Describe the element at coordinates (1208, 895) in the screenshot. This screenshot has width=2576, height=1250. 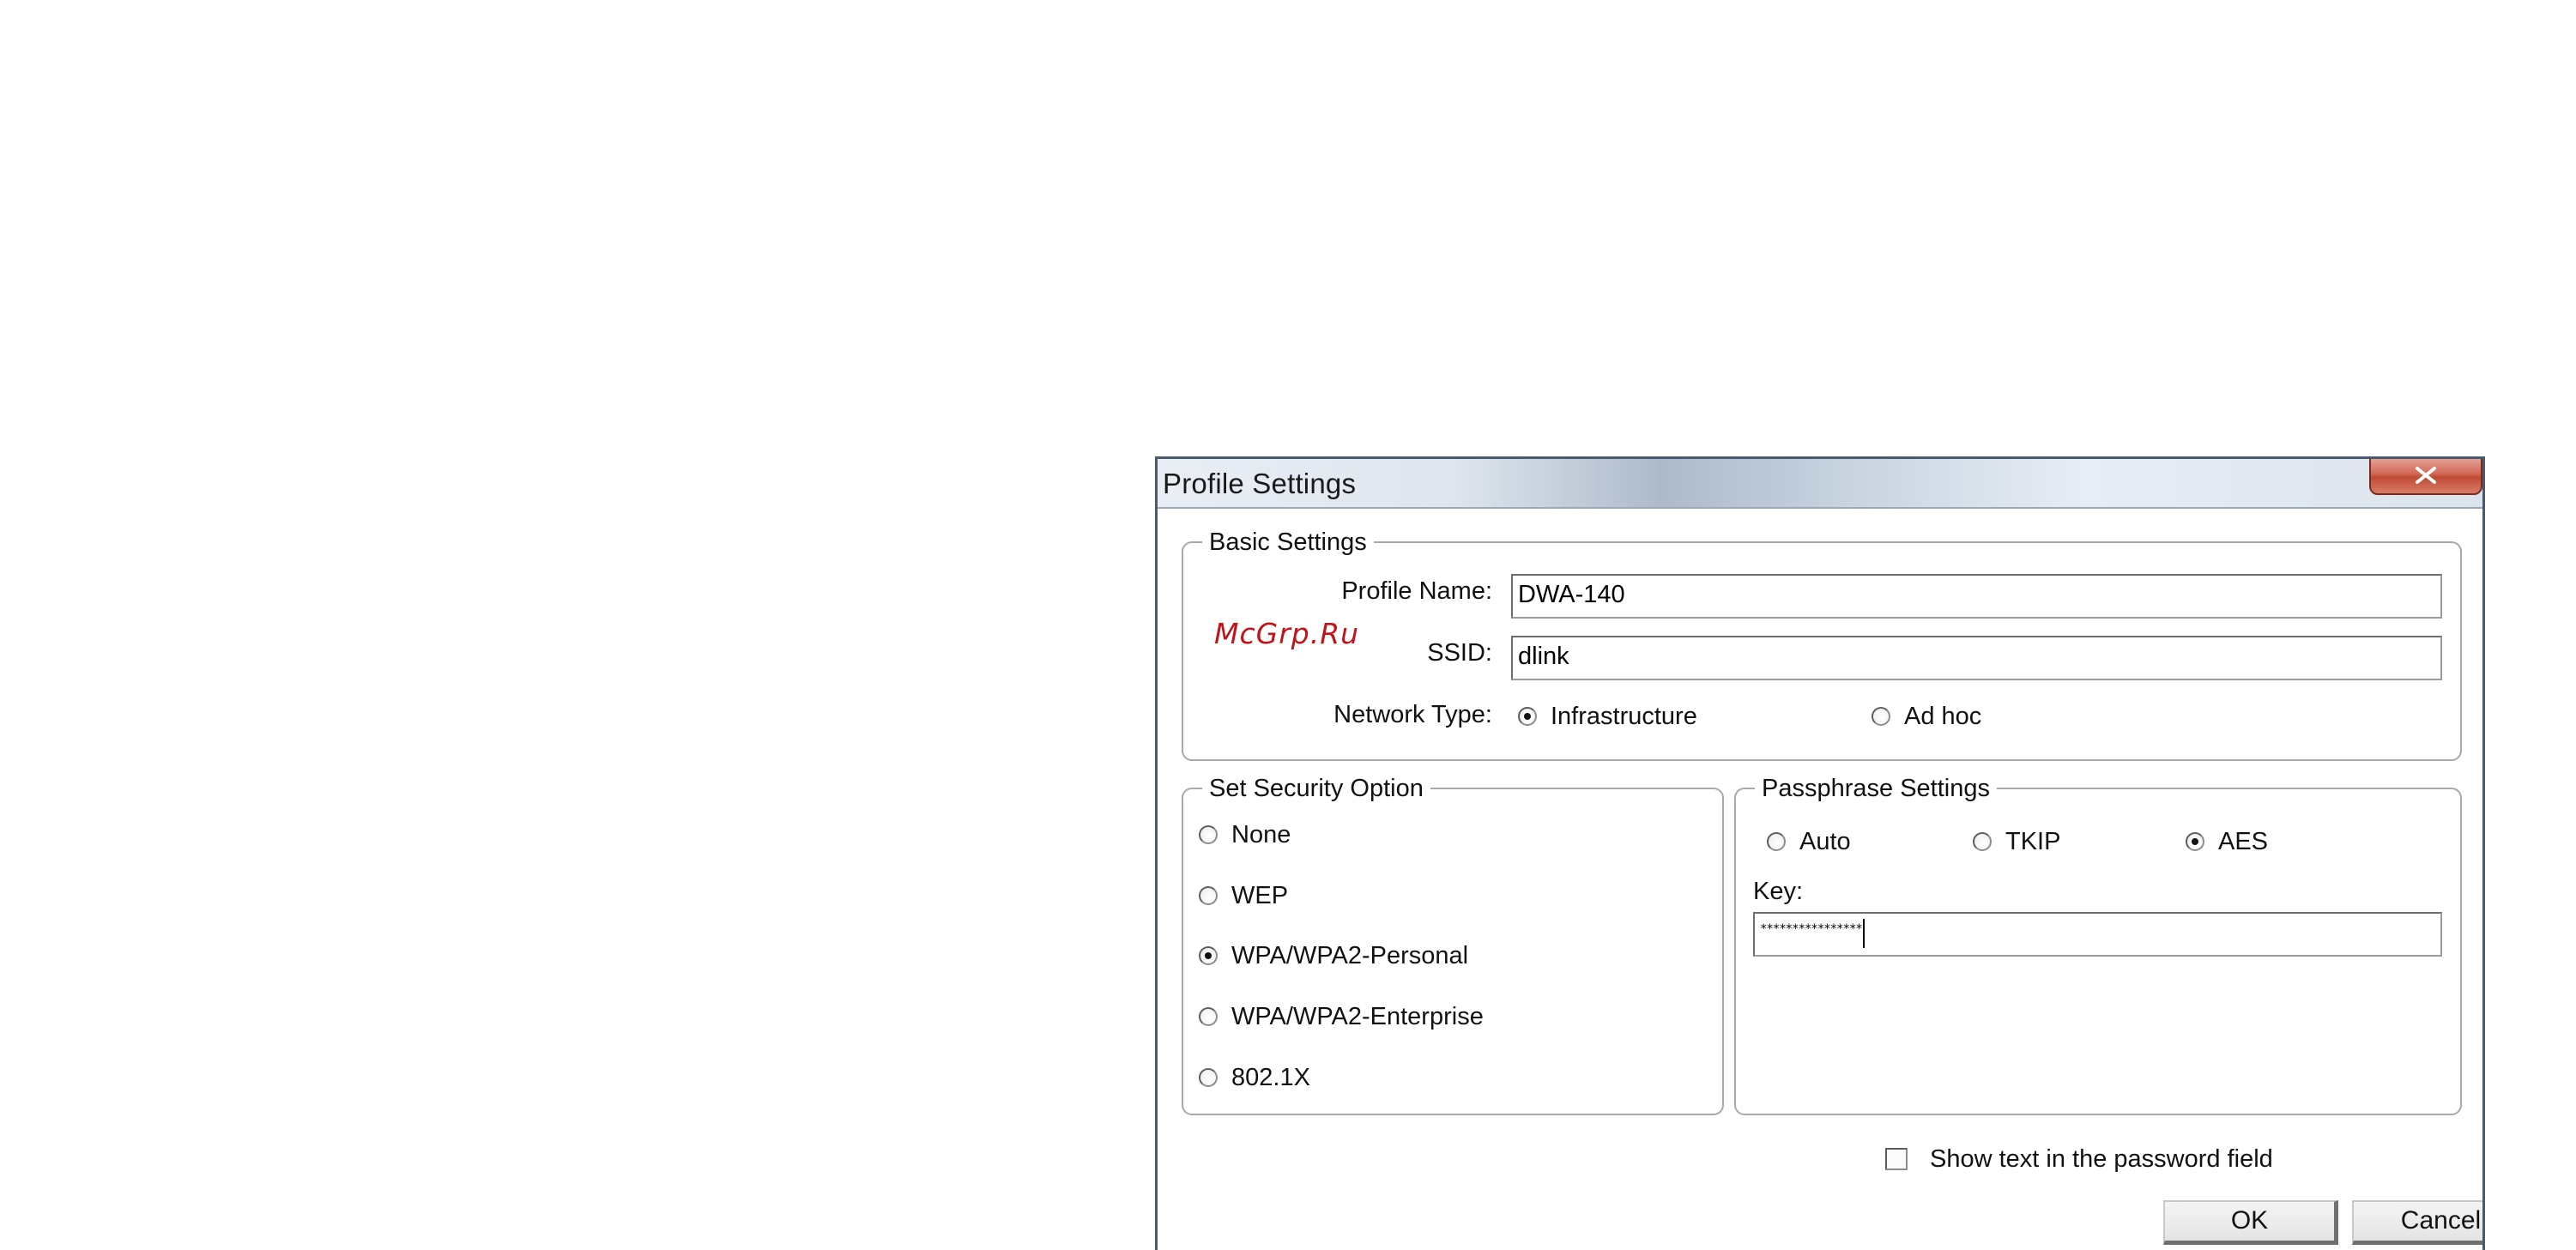
I see `radio-security-wep-indicator` at that location.